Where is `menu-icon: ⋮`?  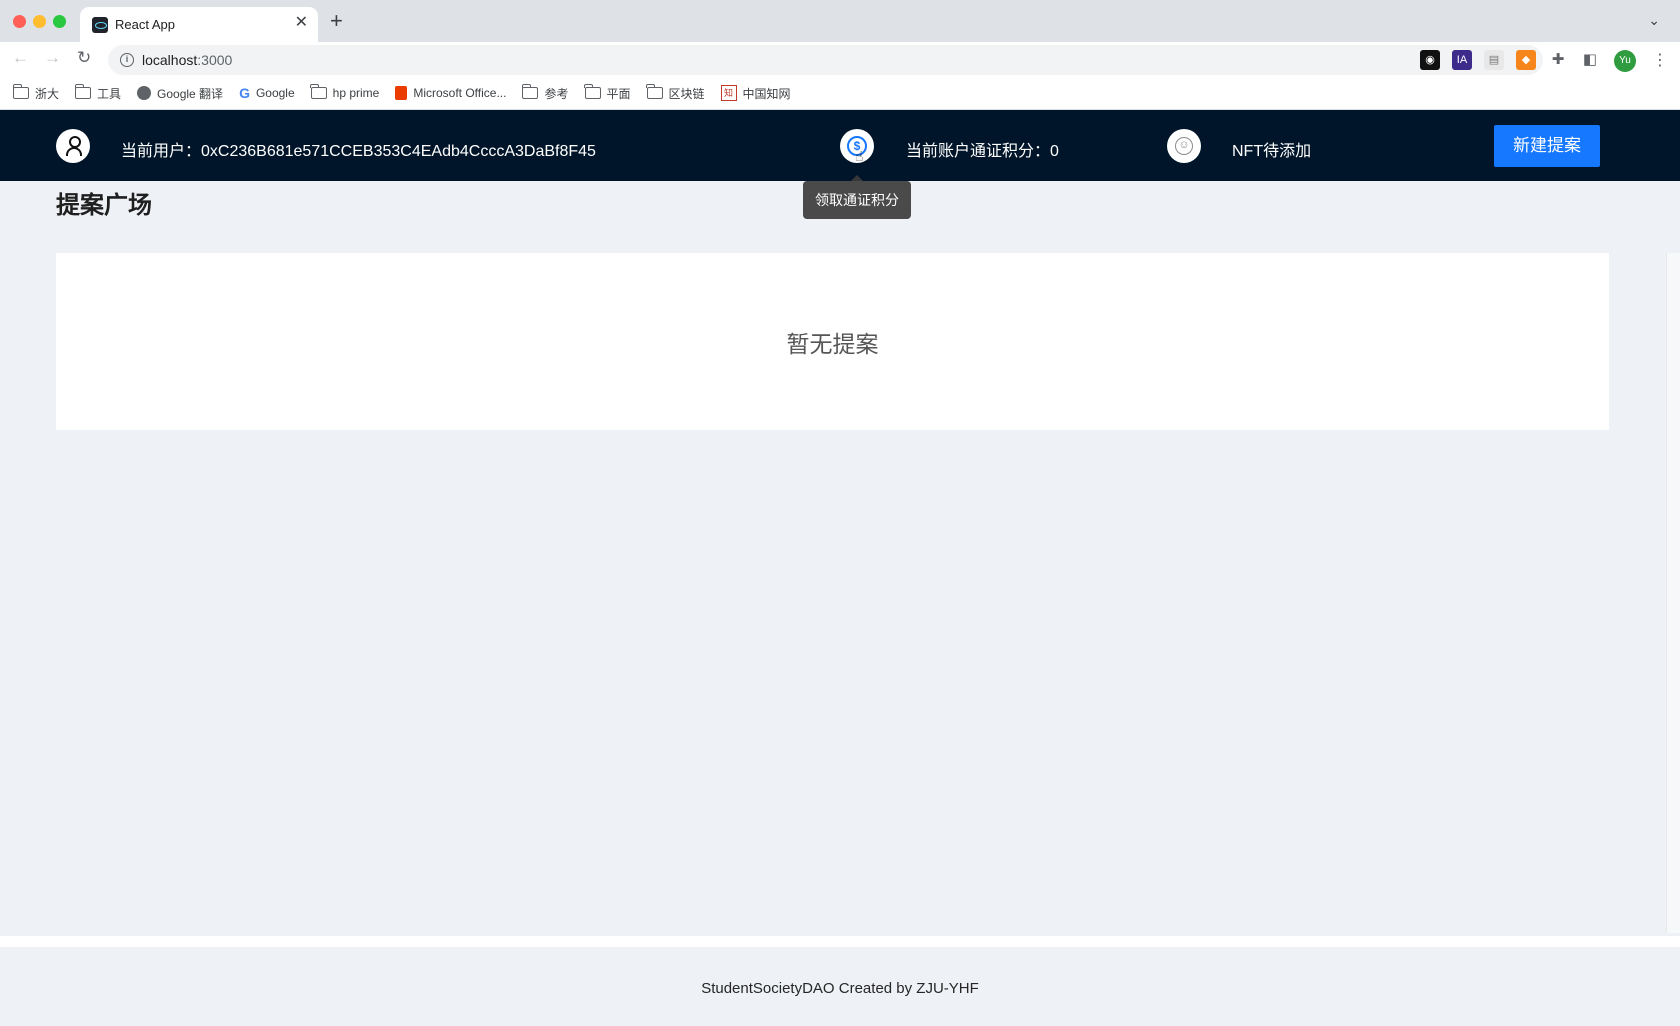
menu-icon: ⋮ is located at coordinates (1660, 60).